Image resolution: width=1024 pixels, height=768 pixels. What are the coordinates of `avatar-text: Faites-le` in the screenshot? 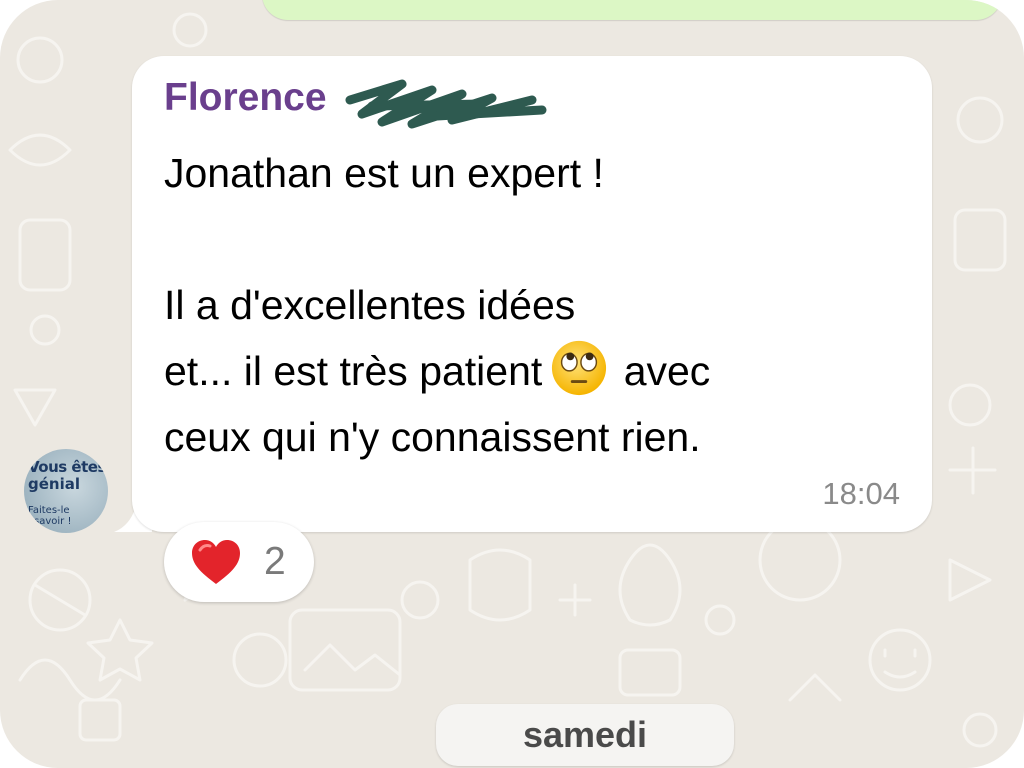 It's located at (49, 510).